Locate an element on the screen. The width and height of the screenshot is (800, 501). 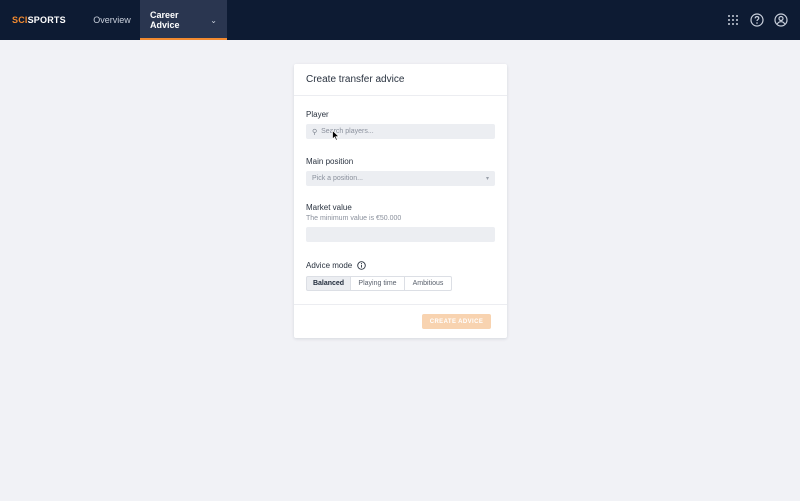
position-field: Main position Pick a position... ▾ is located at coordinates (400, 171).